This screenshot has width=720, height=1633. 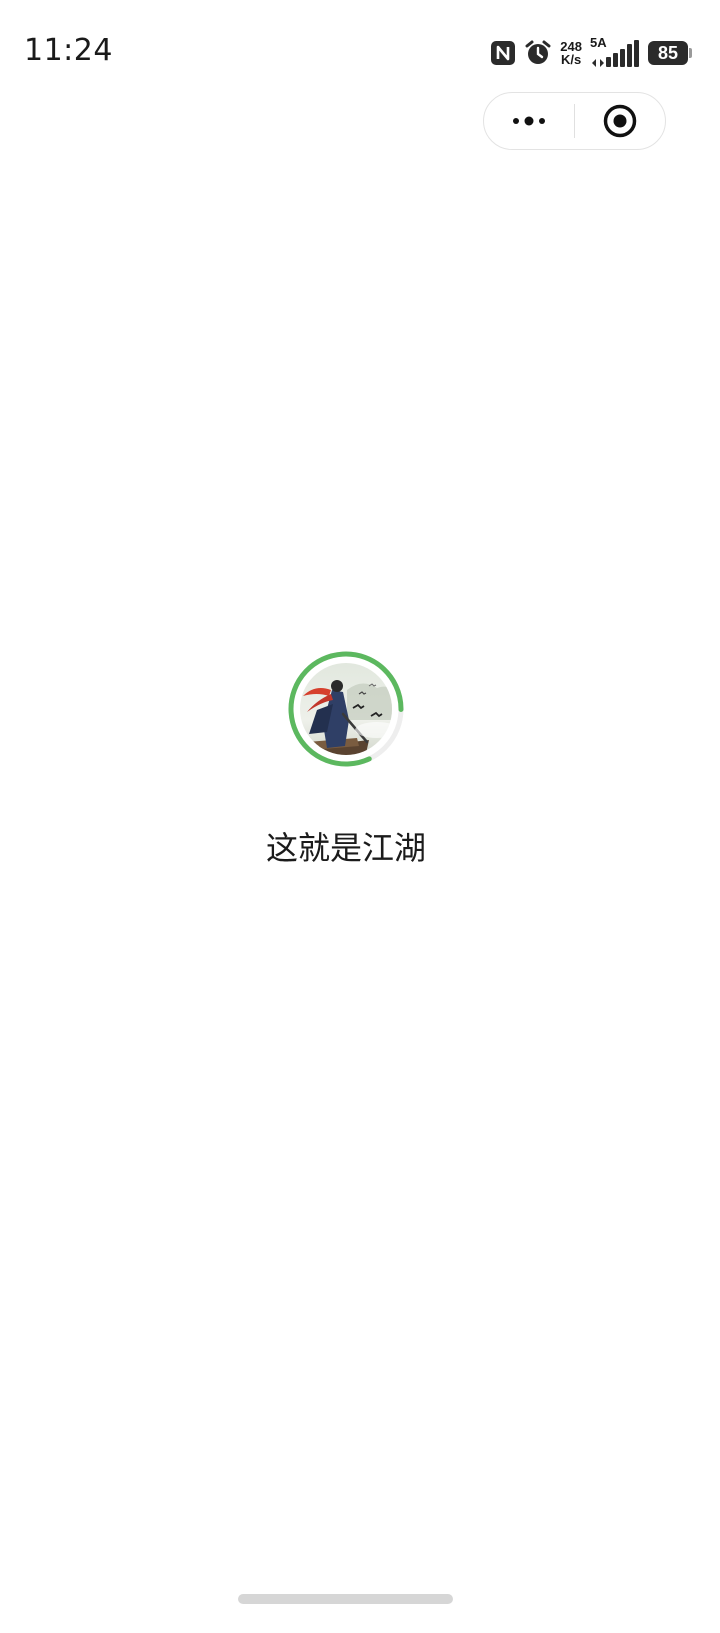 I want to click on cellular-signal: 5A, so click(x=615, y=51).